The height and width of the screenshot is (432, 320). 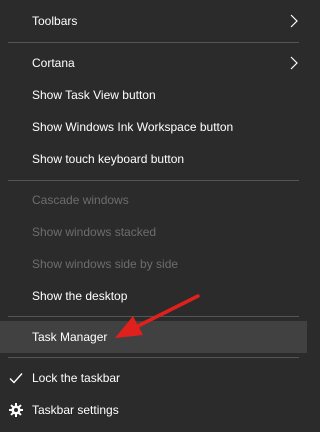 What do you see at coordinates (133, 127) in the screenshot?
I see `menu-item-label: Show Windows Ink Workspace button` at bounding box center [133, 127].